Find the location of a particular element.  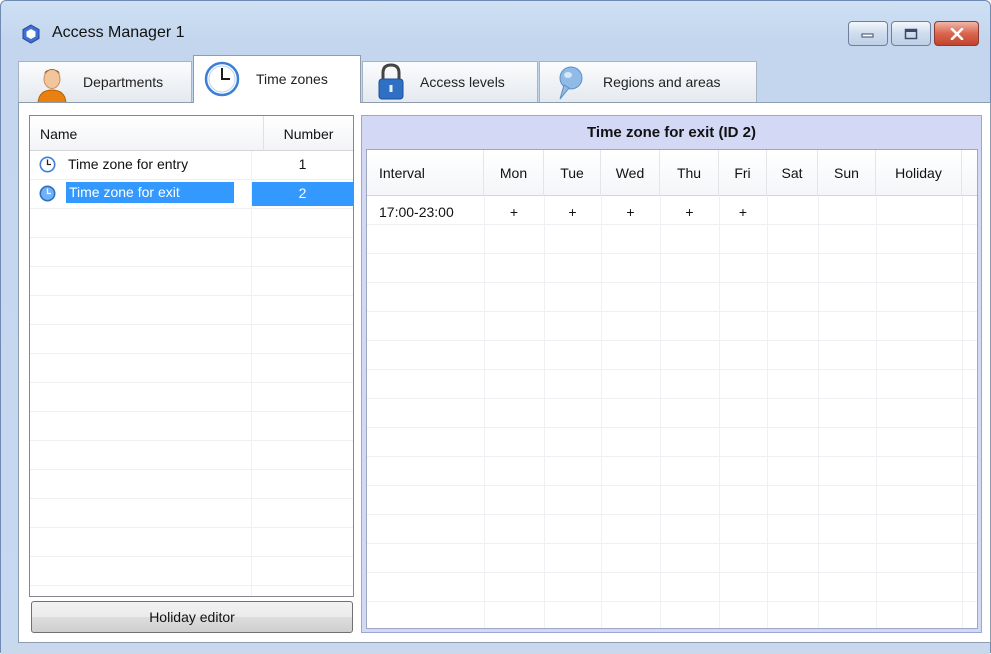

tab-label: Access levels is located at coordinates (462, 82).